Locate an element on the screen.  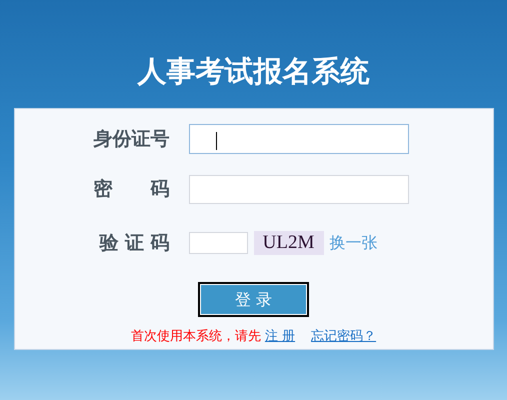
register-hint: 首次使用本系统，请先 is located at coordinates (195, 337).